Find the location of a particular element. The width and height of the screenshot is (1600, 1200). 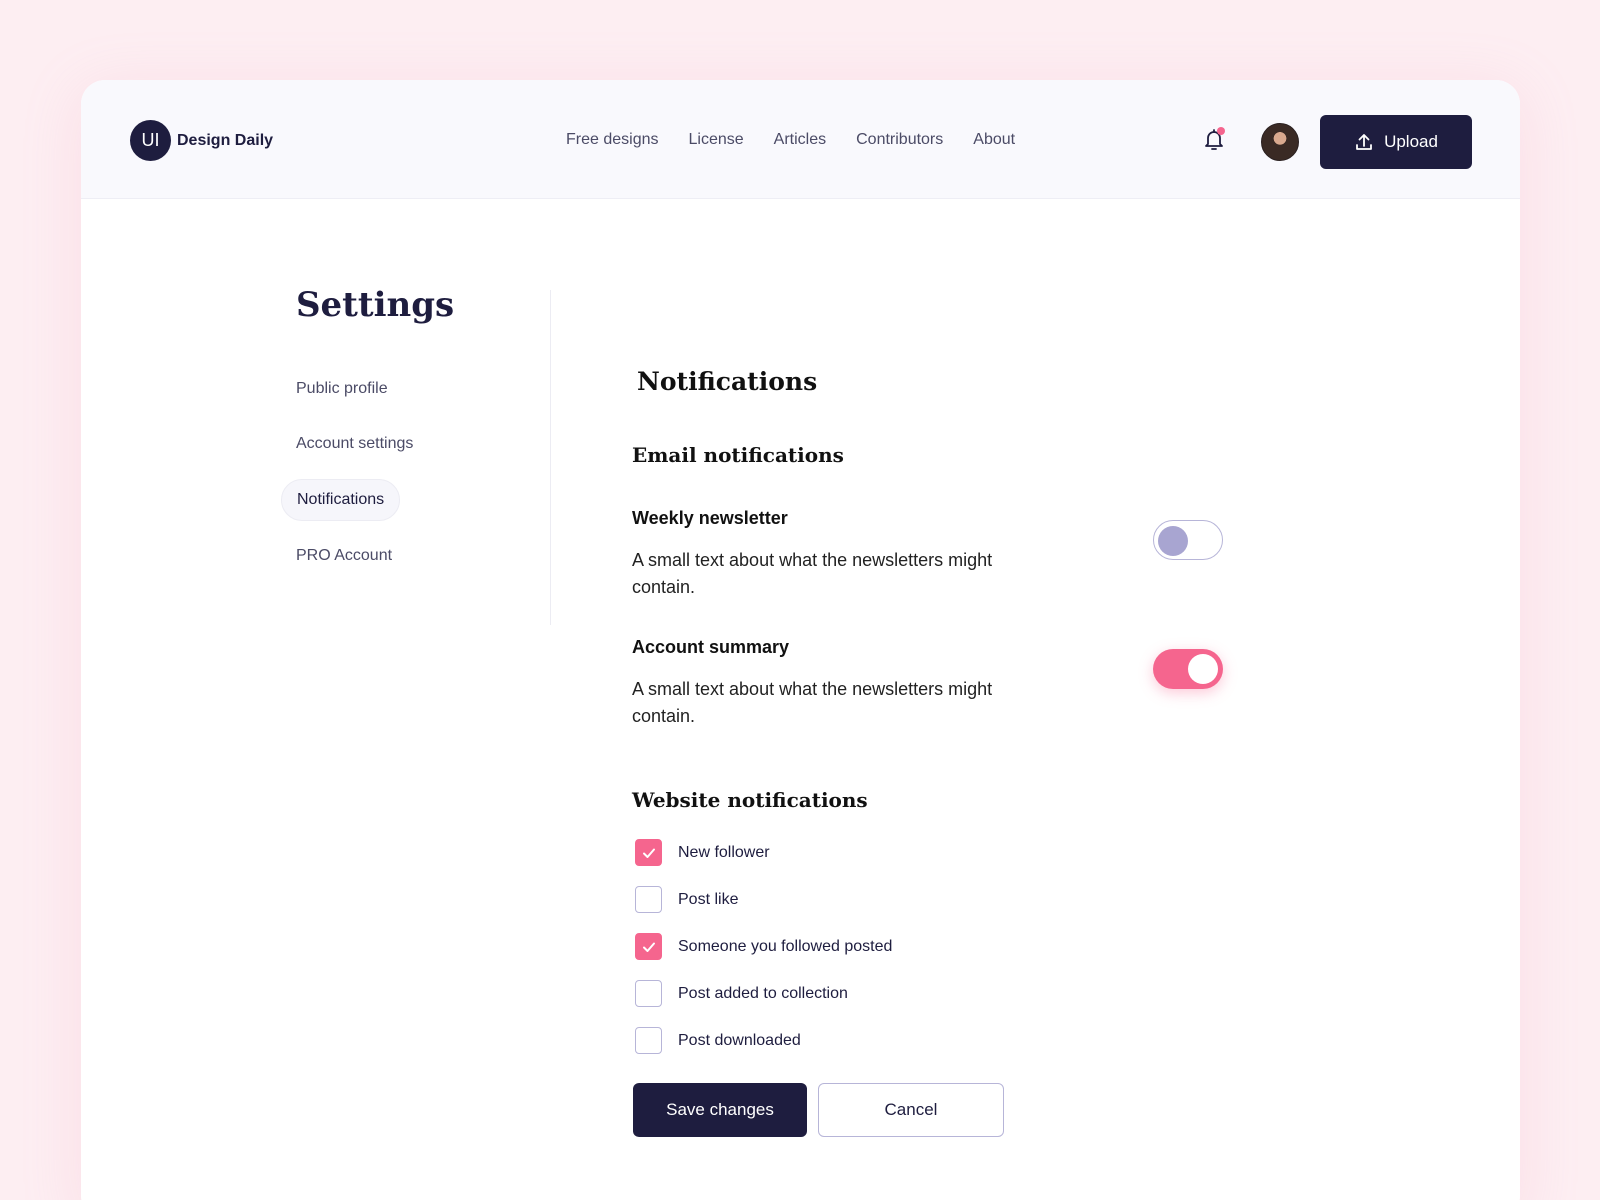

save-button: Save changes is located at coordinates (720, 1110).